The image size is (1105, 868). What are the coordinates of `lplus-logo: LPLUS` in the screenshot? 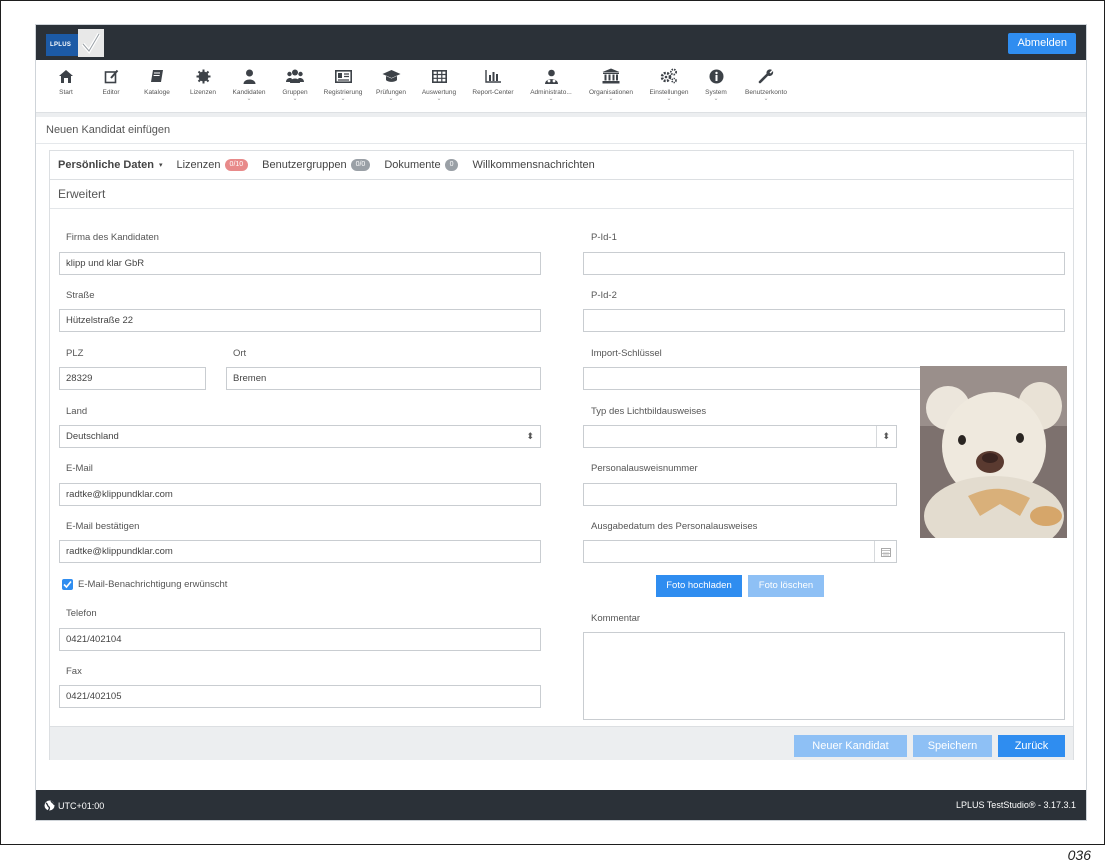 It's located at (75, 43).